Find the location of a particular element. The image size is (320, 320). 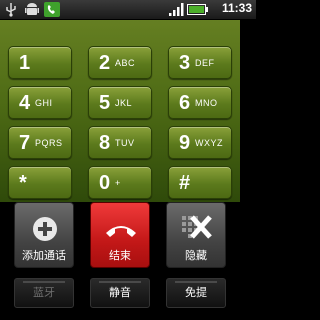

key-digit: 2 is located at coordinates (105, 63).